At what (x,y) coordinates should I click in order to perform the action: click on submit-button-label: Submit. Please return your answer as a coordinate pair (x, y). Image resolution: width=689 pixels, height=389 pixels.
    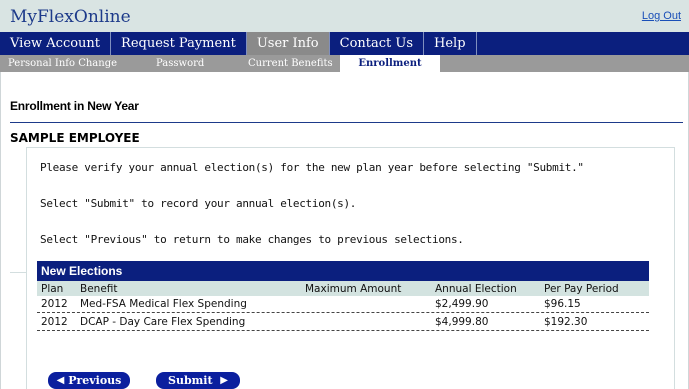
    Looking at the image, I should click on (190, 380).